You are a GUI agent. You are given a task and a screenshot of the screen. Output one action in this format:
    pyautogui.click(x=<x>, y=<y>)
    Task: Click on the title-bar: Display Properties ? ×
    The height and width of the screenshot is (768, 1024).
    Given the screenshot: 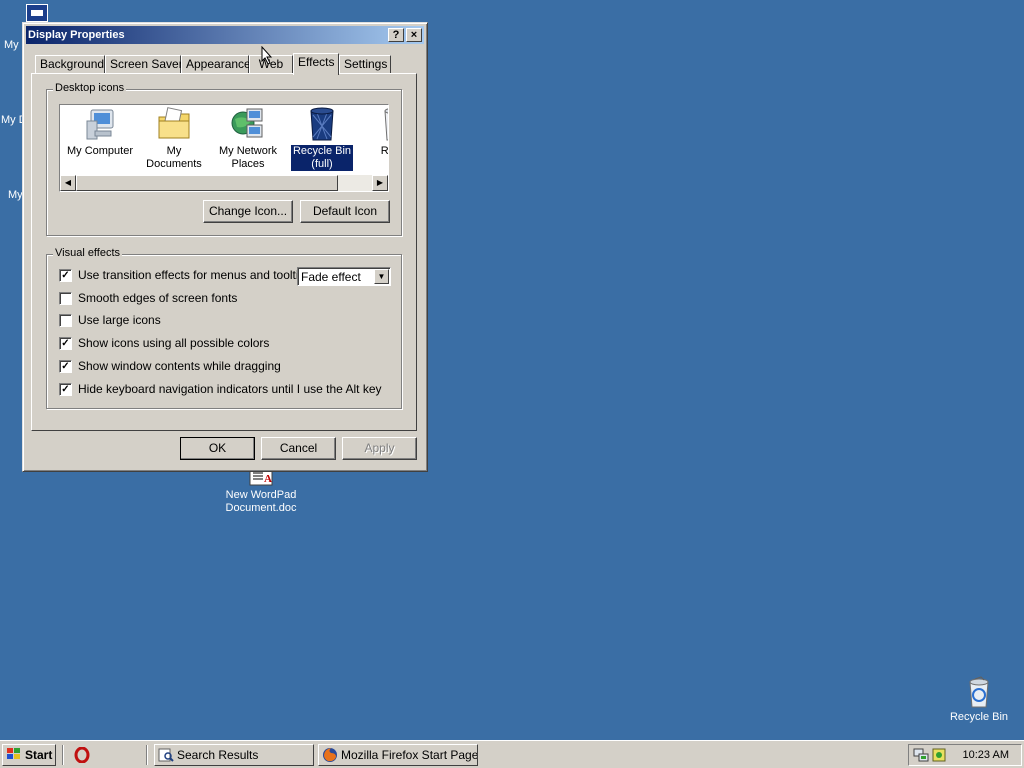 What is the action you would take?
    pyautogui.click(x=225, y=35)
    